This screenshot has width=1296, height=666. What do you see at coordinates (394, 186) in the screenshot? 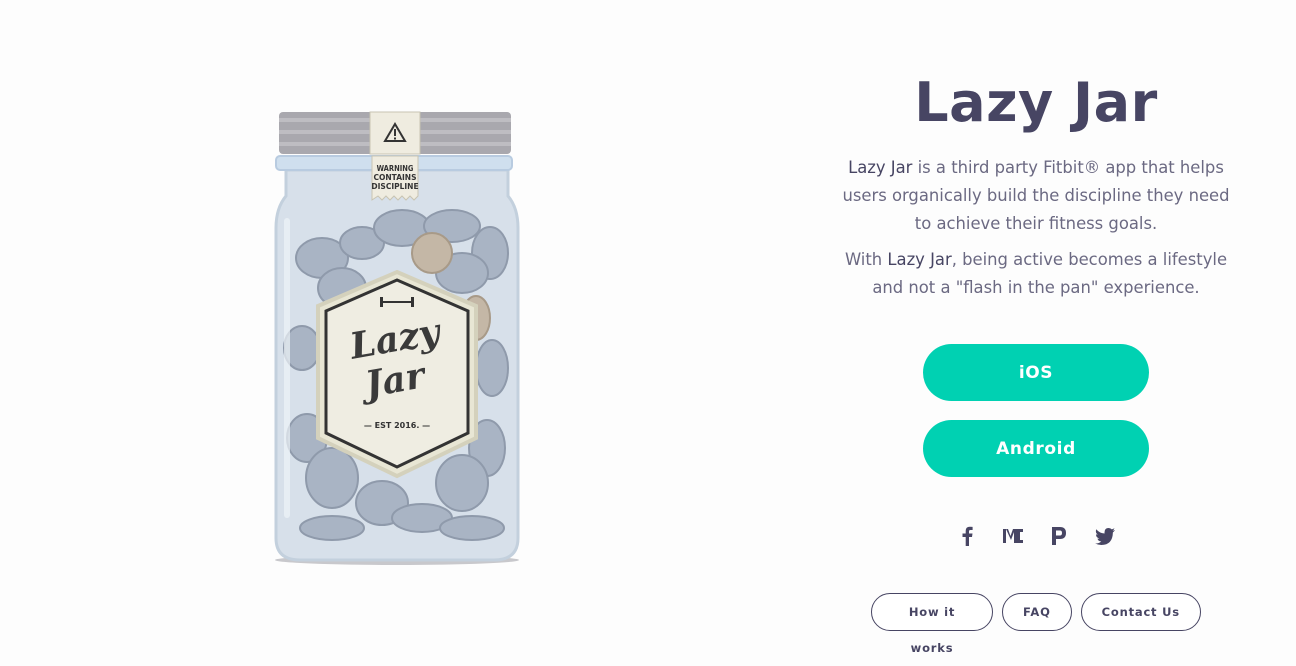
I see `svg-text: DISCIPLINE` at bounding box center [394, 186].